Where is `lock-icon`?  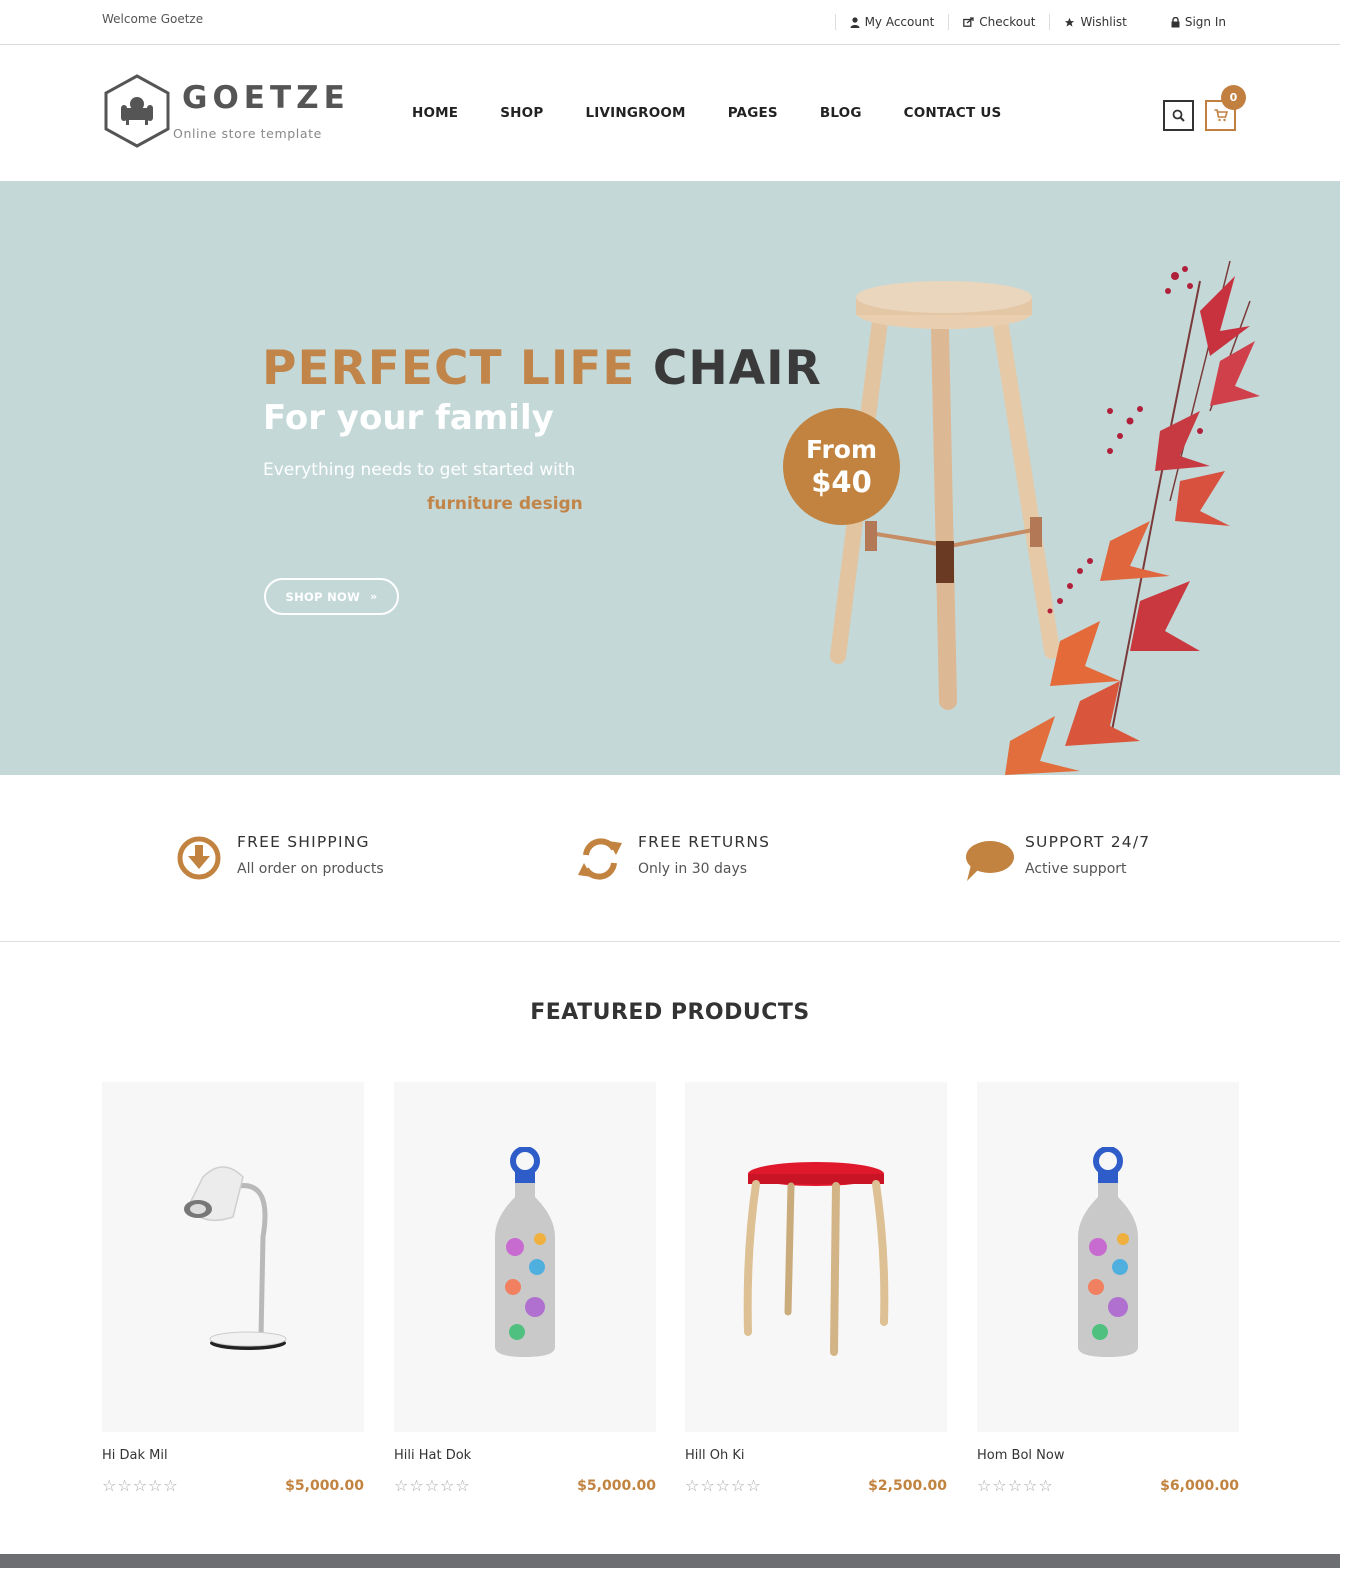
lock-icon is located at coordinates (1175, 21).